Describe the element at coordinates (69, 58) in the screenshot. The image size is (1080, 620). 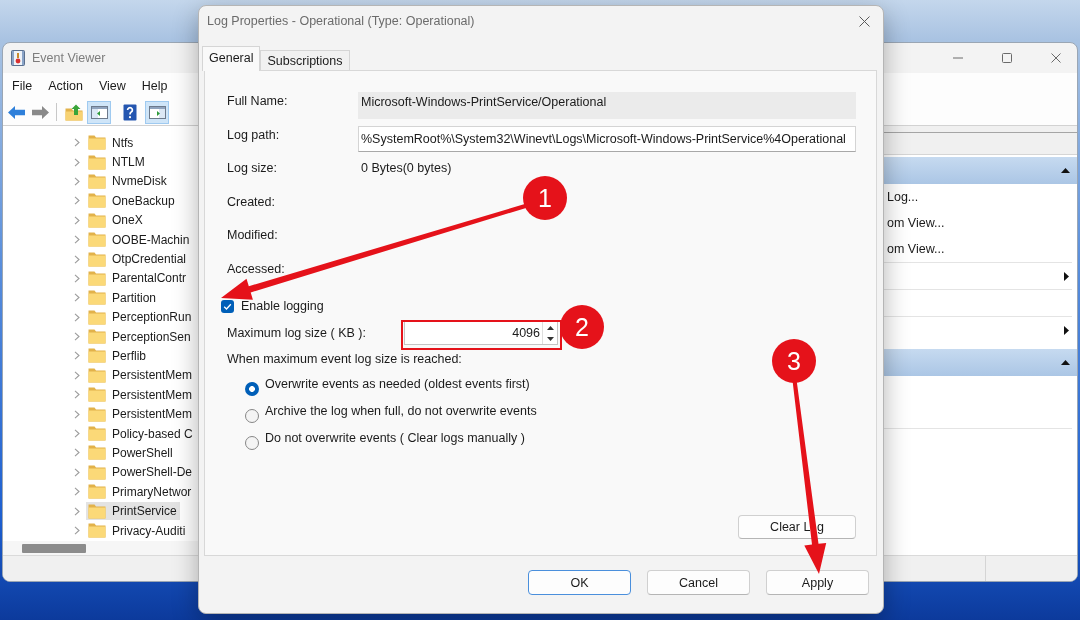
I see `window-title: Event Viewer` at that location.